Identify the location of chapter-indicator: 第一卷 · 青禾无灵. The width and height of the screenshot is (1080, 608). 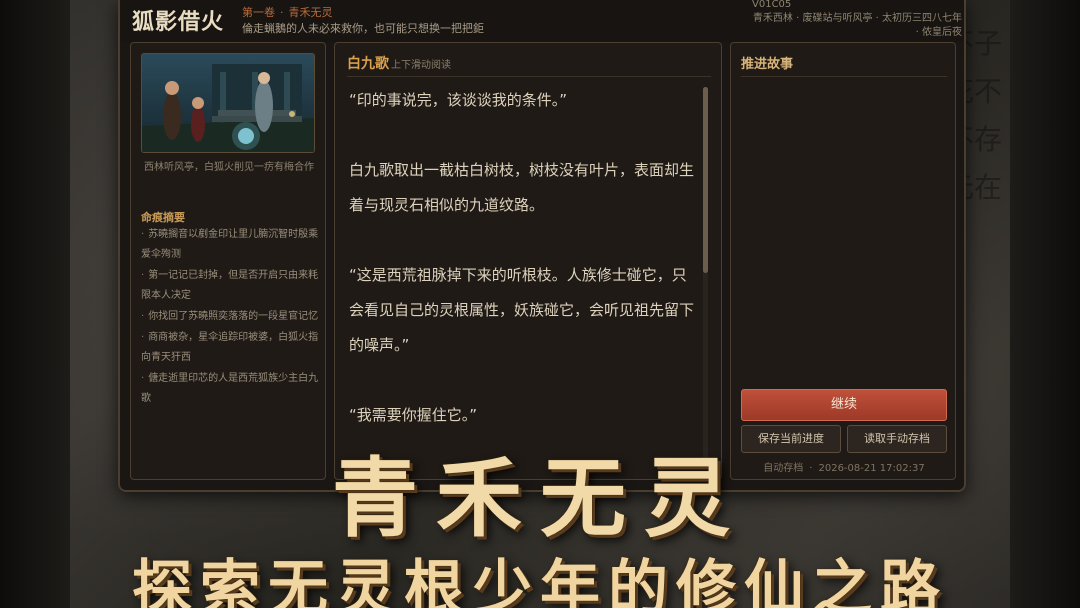
(287, 12).